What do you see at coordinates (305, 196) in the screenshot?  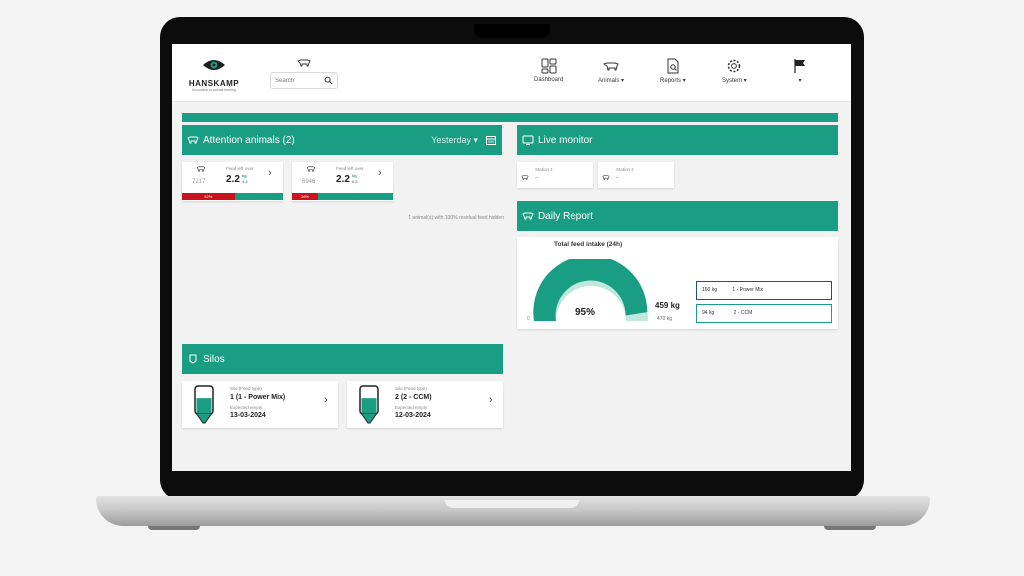 I see `residual-bar-fill: 26%` at bounding box center [305, 196].